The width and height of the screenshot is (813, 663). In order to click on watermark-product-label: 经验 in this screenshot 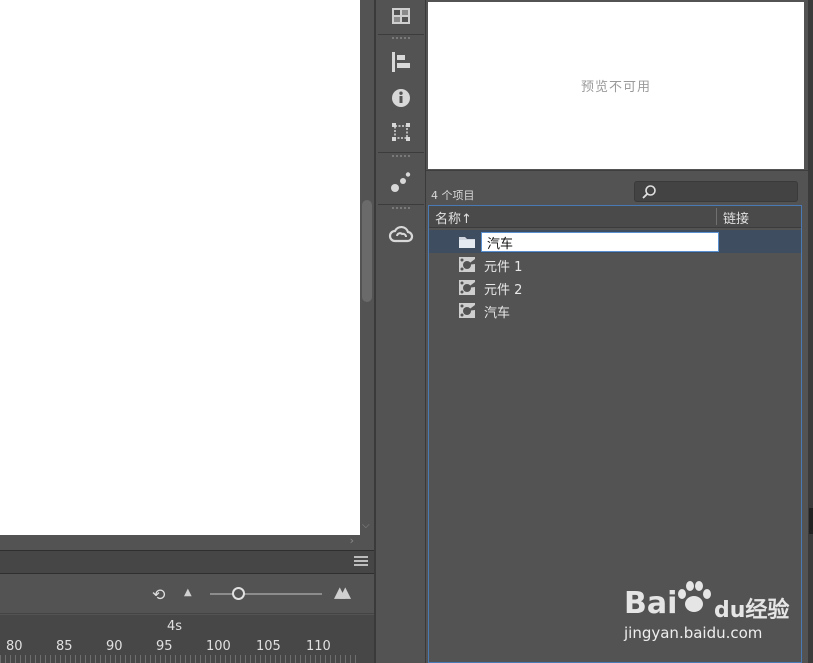, I will do `click(767, 610)`.